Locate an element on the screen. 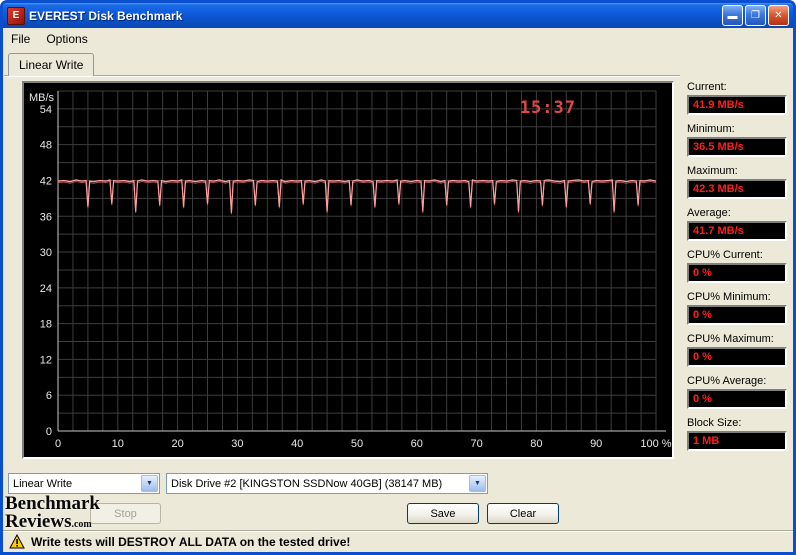 The image size is (796, 555). maximize-icon: ❐ is located at coordinates (755, 15).